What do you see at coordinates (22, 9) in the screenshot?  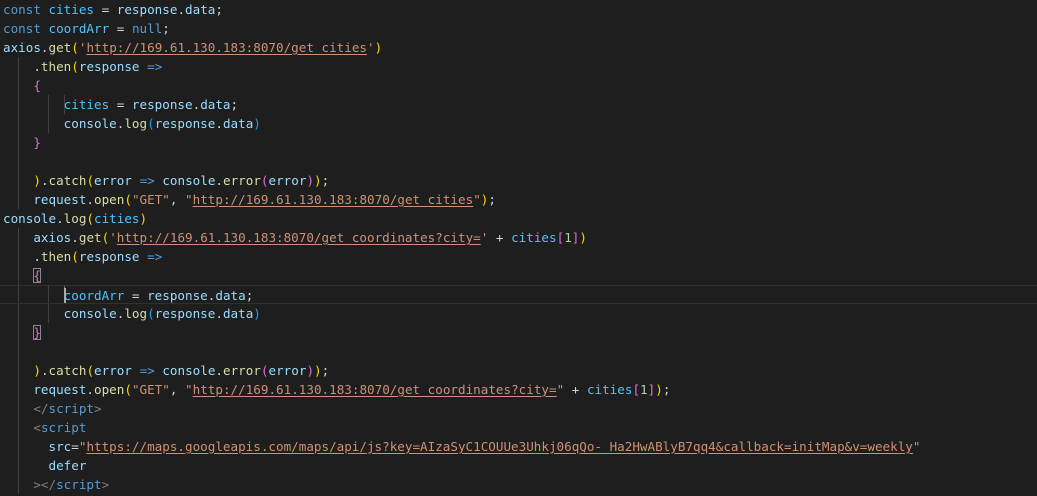 I see `code-token: const` at bounding box center [22, 9].